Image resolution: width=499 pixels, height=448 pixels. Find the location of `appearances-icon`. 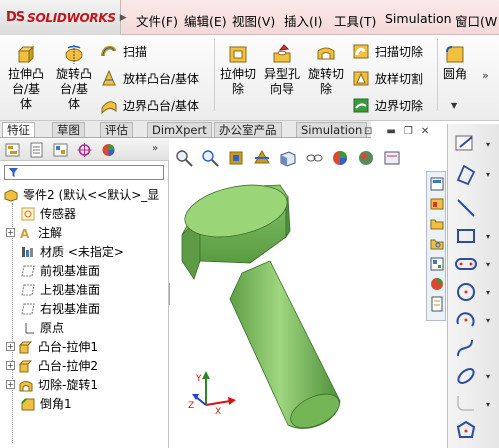

appearances-icon is located at coordinates (437, 284).